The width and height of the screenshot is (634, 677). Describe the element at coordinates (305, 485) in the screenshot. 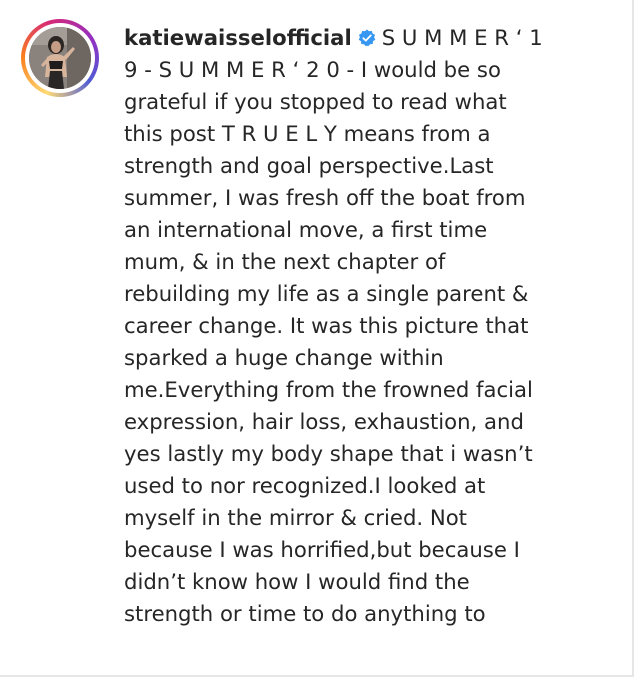

I see `caption-line: used to nor recognized.I looked at` at that location.